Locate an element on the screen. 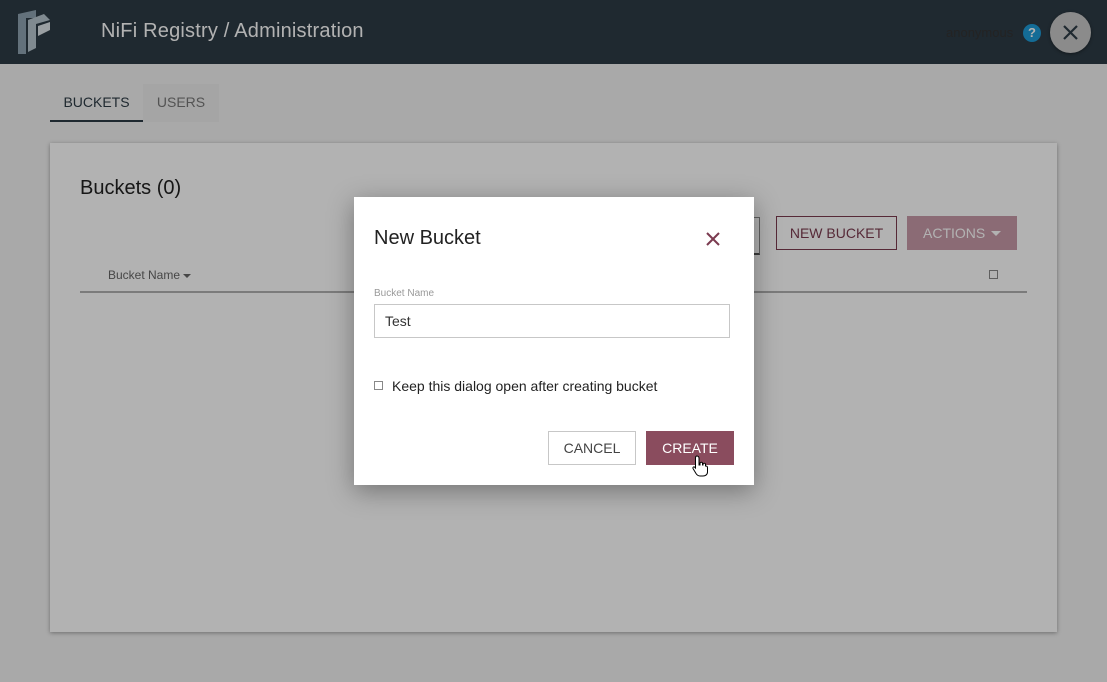  create-button: CREATE is located at coordinates (690, 448).